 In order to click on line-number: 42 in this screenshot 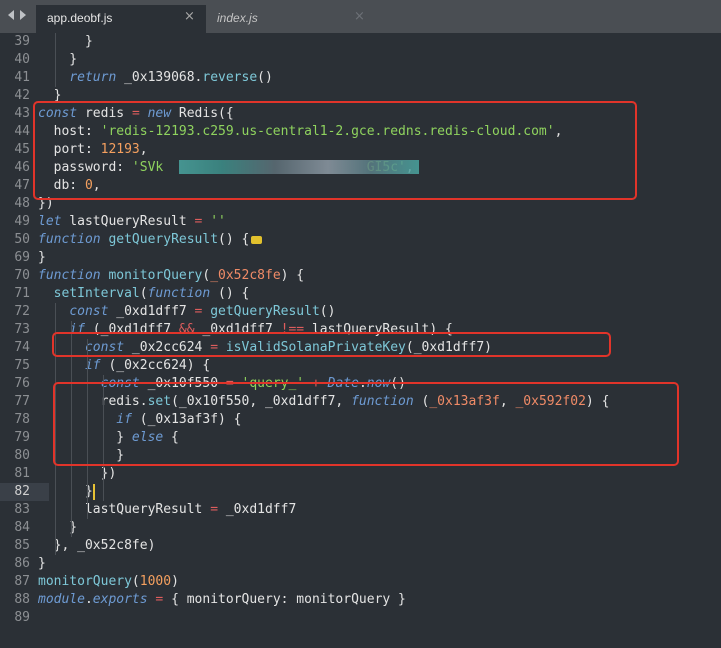, I will do `click(22, 95)`.